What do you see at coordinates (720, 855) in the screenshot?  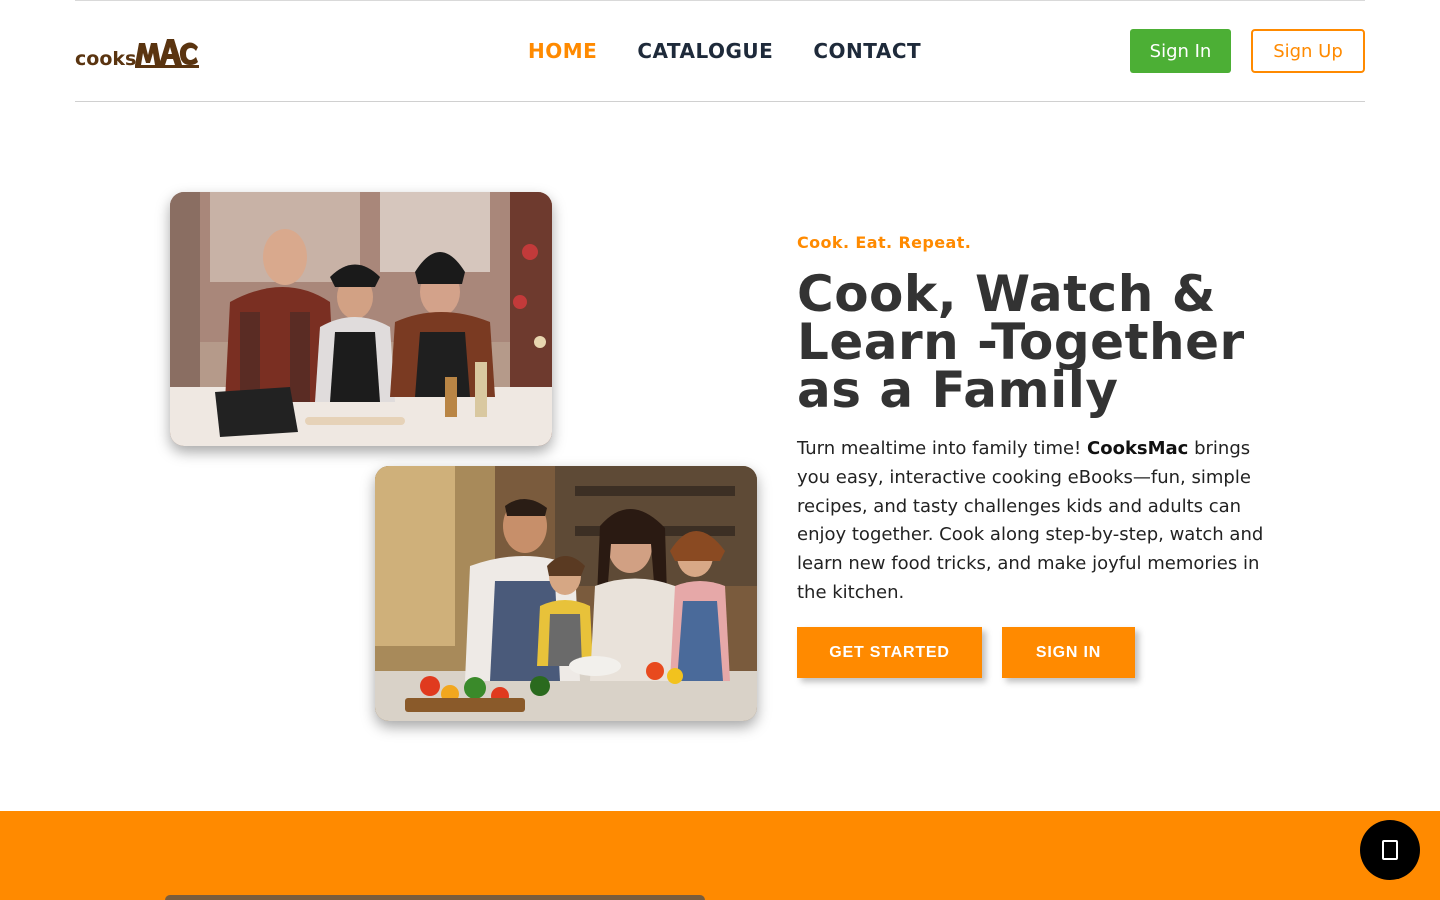 I see `orange-section-band` at bounding box center [720, 855].